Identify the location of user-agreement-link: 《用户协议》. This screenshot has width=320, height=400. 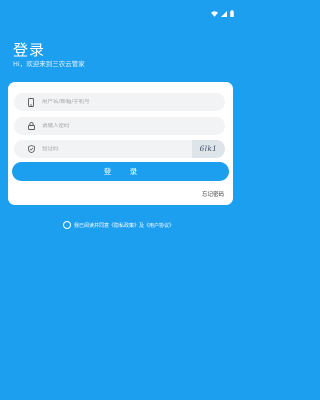
(159, 225).